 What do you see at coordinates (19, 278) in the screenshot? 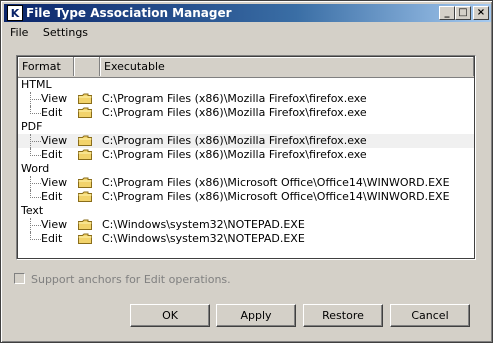
I see `support-anchors-checkbox` at bounding box center [19, 278].